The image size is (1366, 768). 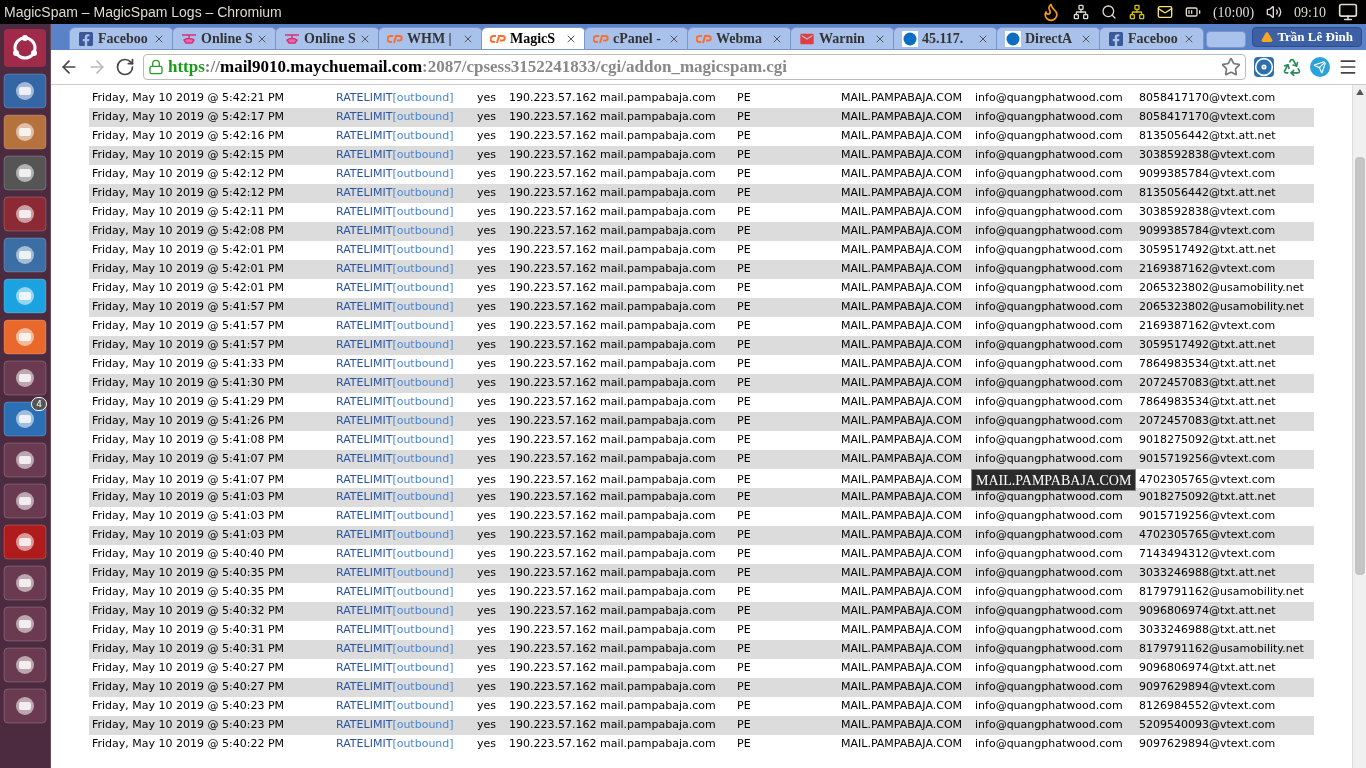 What do you see at coordinates (1208, 516) in the screenshot?
I see `table-cell-text: 9015719256@vtext.com` at bounding box center [1208, 516].